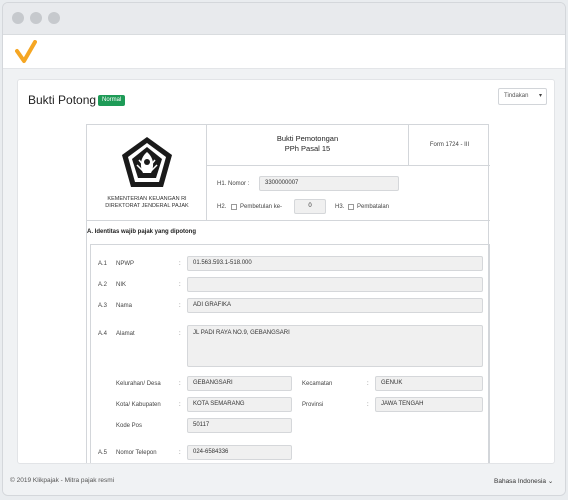 Image resolution: width=568 pixels, height=500 pixels. What do you see at coordinates (138, 405) in the screenshot?
I see `city-label: Kota/ Kabupaten` at bounding box center [138, 405].